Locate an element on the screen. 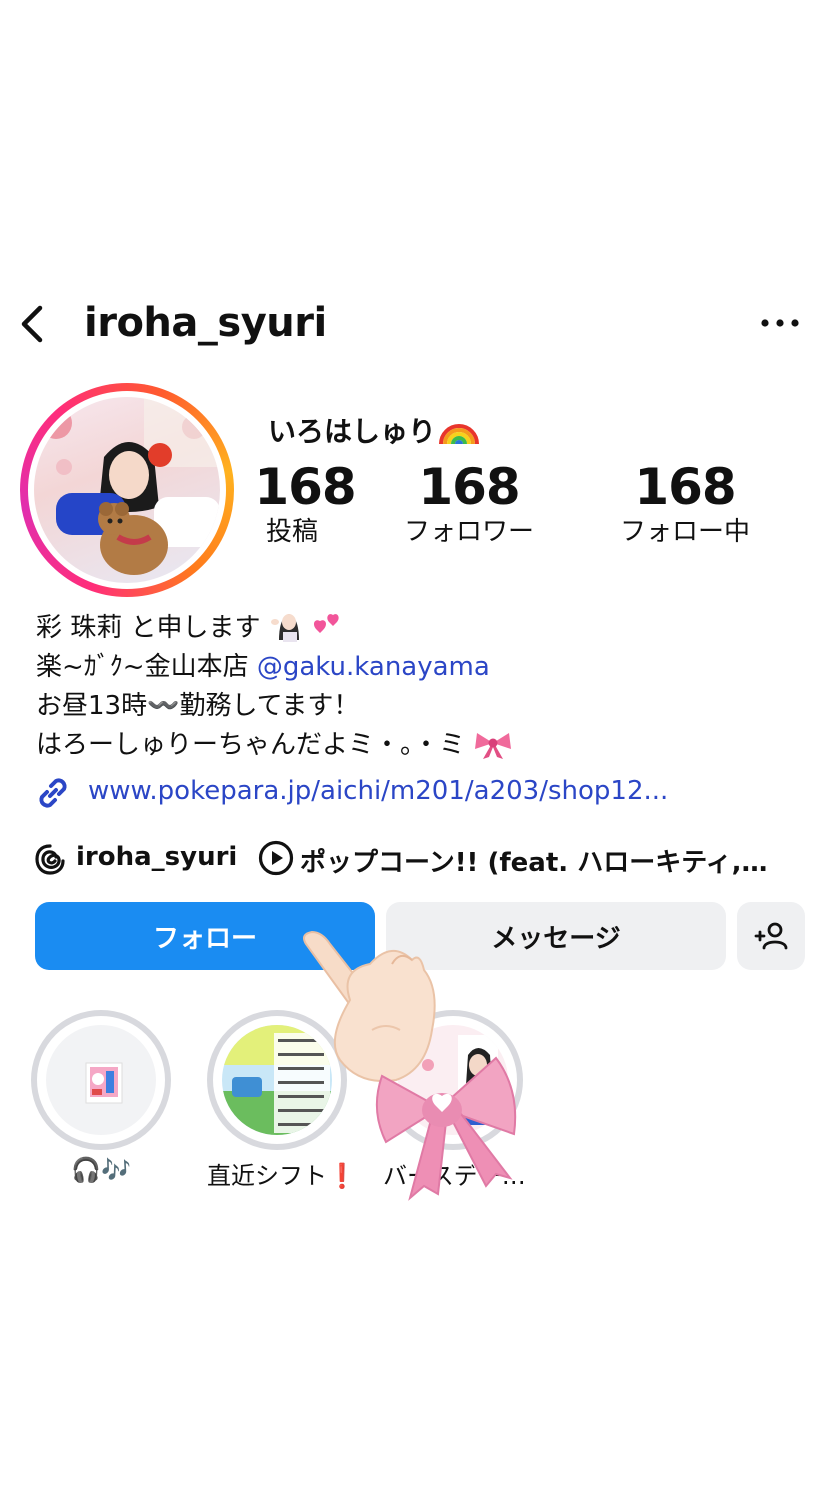 The image size is (840, 1493). stat-following: 168 フォロー中 is located at coordinates (685, 503).